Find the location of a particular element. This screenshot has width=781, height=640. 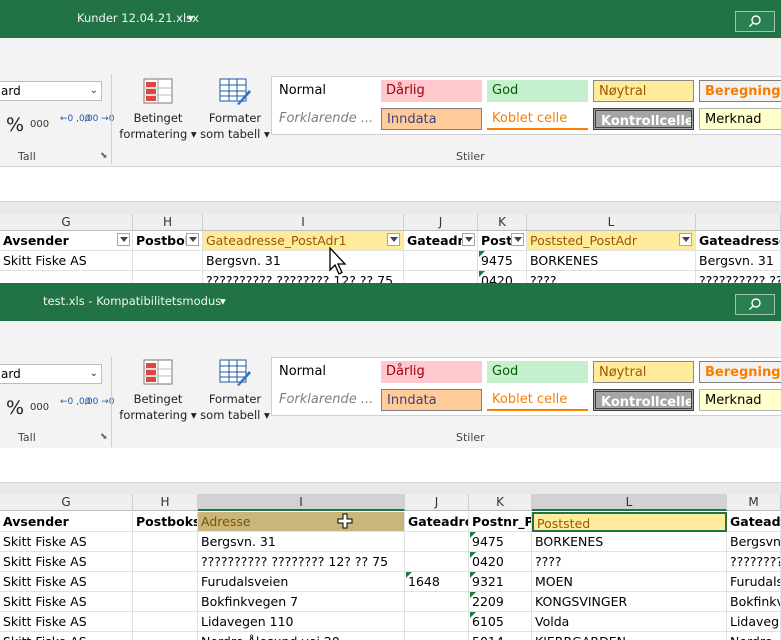

cell: ???????? is located at coordinates (754, 562).